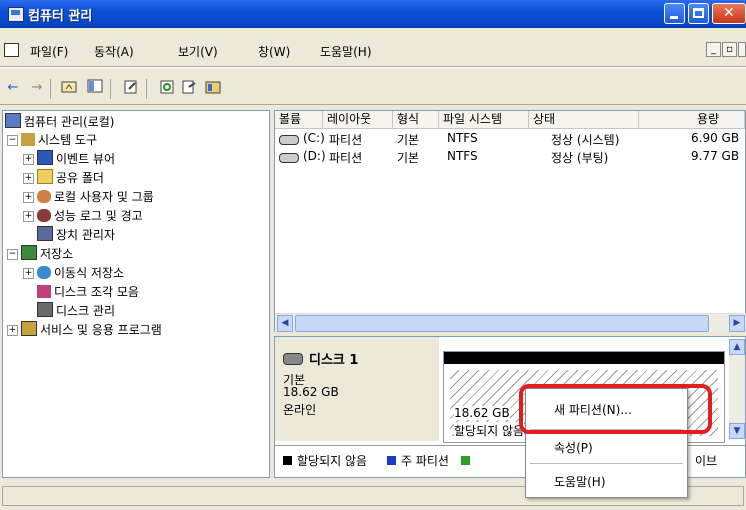 The height and width of the screenshot is (510, 746). What do you see at coordinates (44, 272) in the screenshot?
I see `removable-storage-icon` at bounding box center [44, 272].